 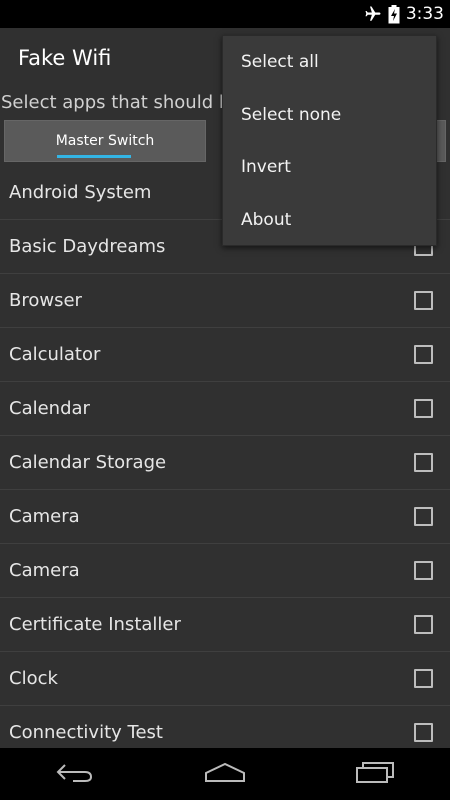 What do you see at coordinates (225, 14) in the screenshot?
I see `status-bar: 3:33` at bounding box center [225, 14].